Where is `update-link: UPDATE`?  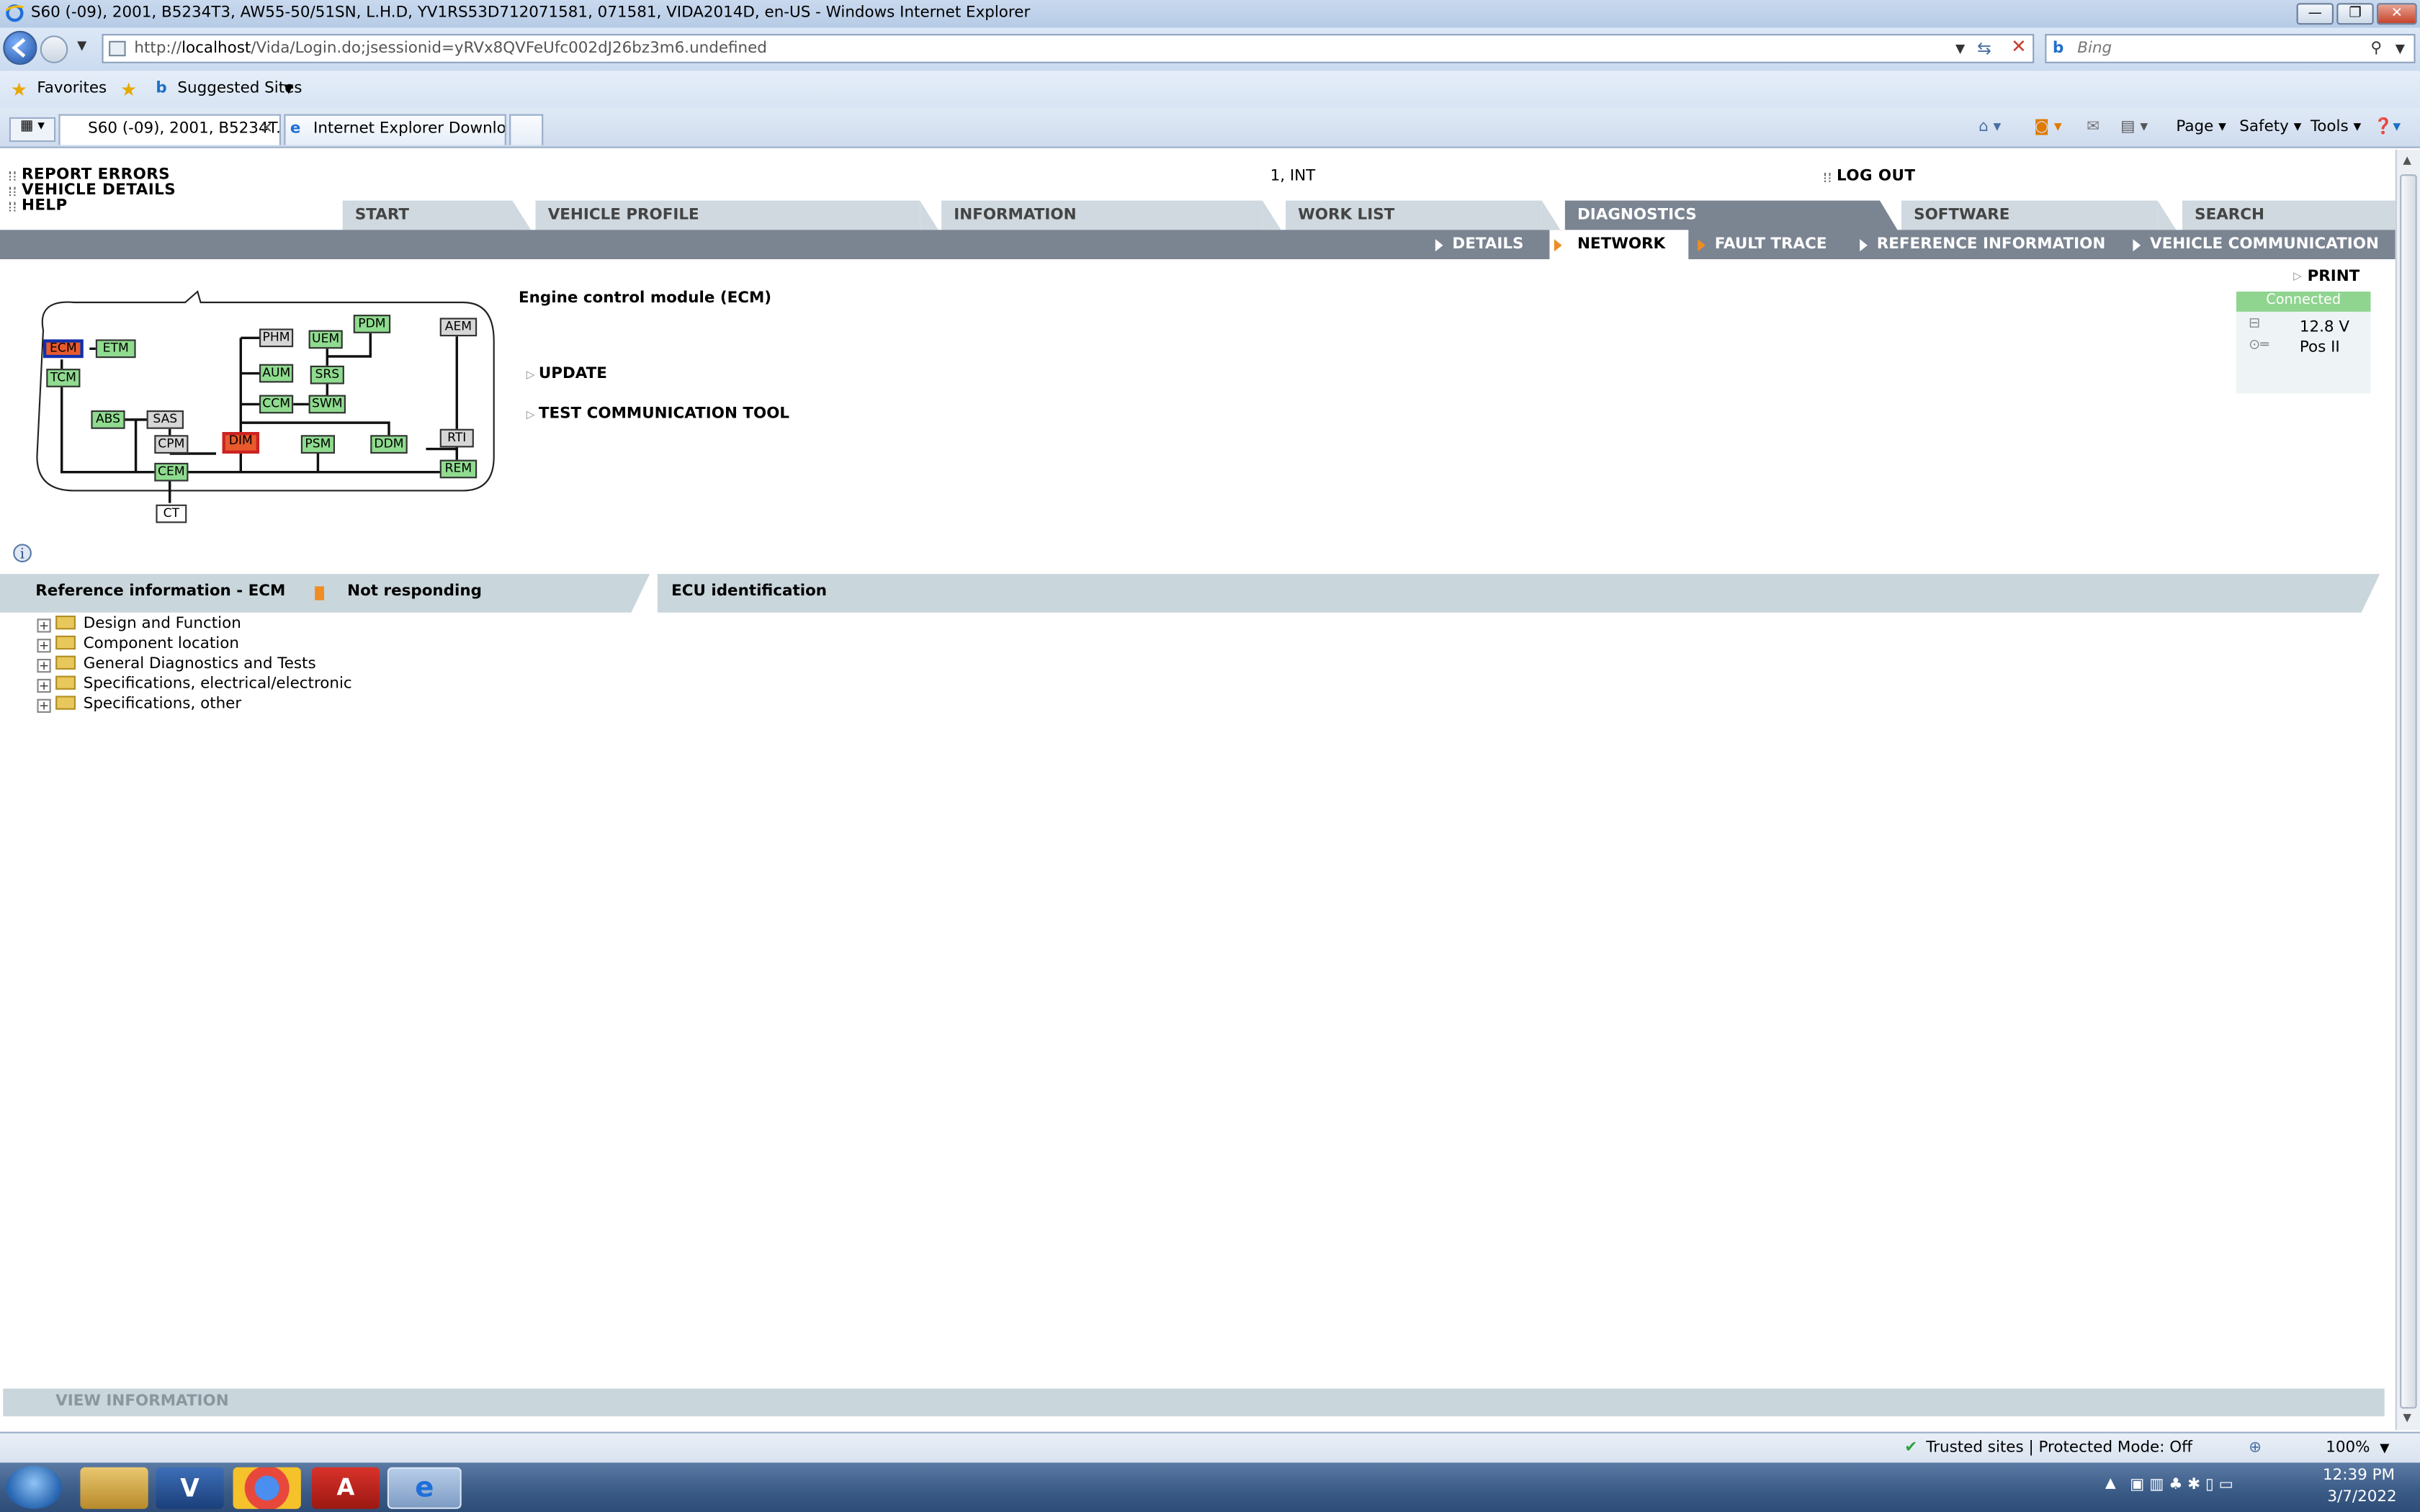 update-link: UPDATE is located at coordinates (573, 374).